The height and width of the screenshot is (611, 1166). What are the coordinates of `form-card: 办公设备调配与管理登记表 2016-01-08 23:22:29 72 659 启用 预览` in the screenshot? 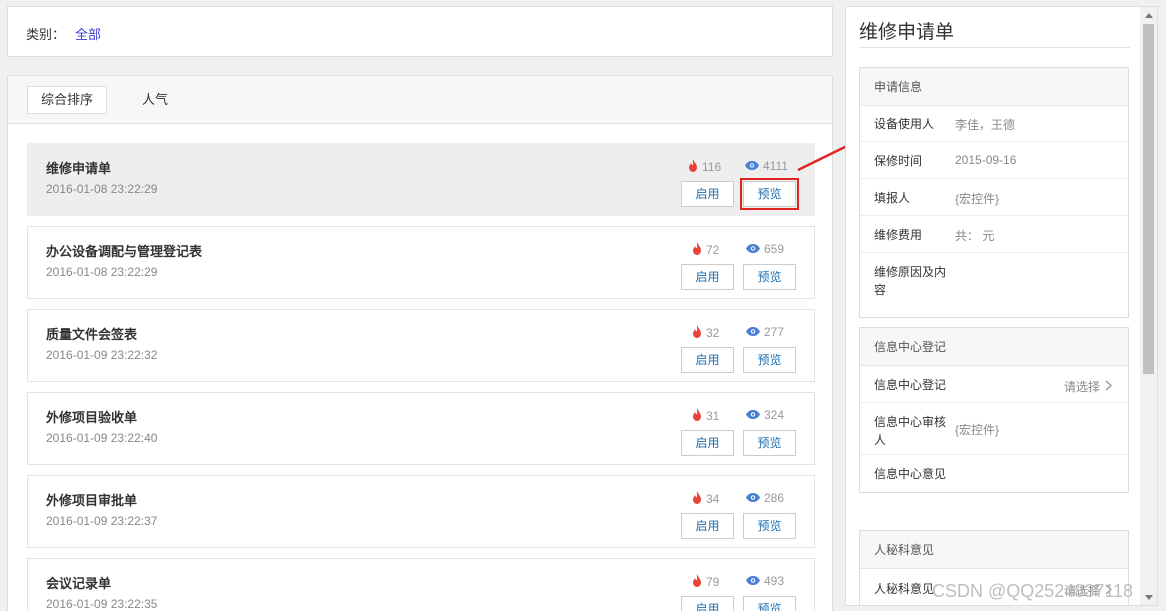 It's located at (421, 262).